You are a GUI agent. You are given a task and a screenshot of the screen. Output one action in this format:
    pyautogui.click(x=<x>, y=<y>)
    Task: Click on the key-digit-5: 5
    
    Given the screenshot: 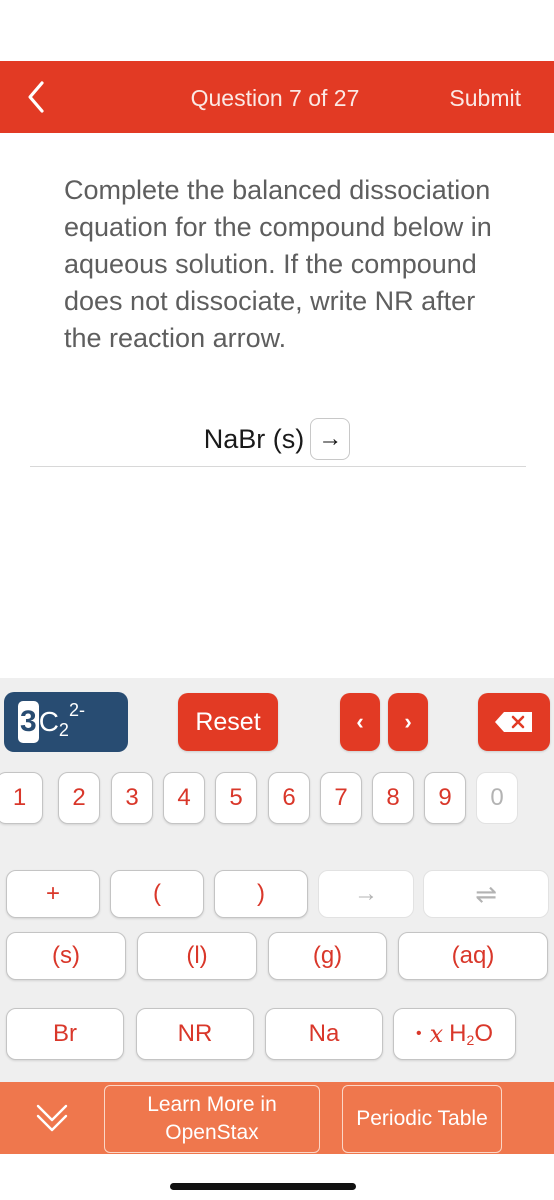 What is the action you would take?
    pyautogui.click(x=236, y=798)
    